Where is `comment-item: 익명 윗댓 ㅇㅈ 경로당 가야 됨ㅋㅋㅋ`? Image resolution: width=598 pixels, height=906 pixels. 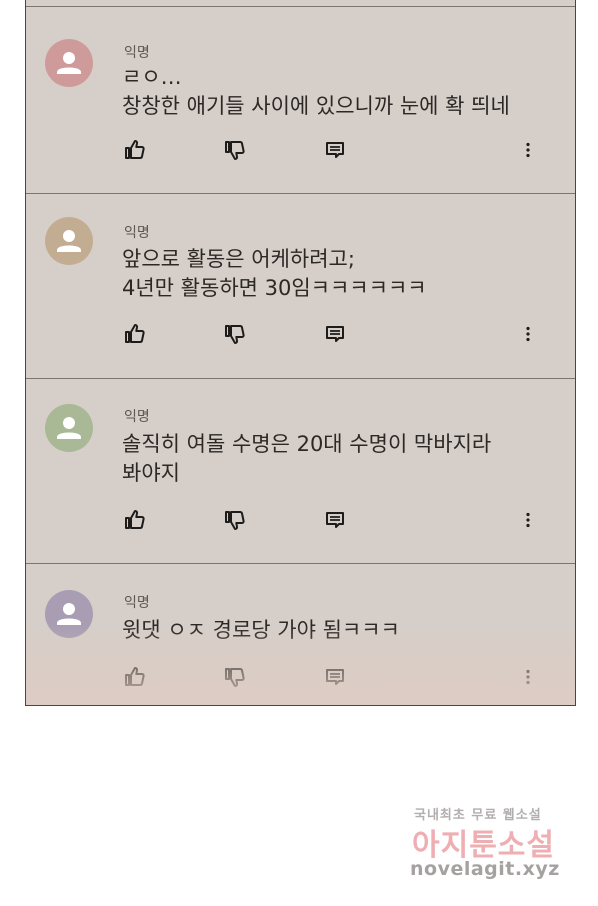 comment-item: 익명 윗댓 ㅇㅈ 경로당 가야 됨ㅋㅋㅋ is located at coordinates (300, 634).